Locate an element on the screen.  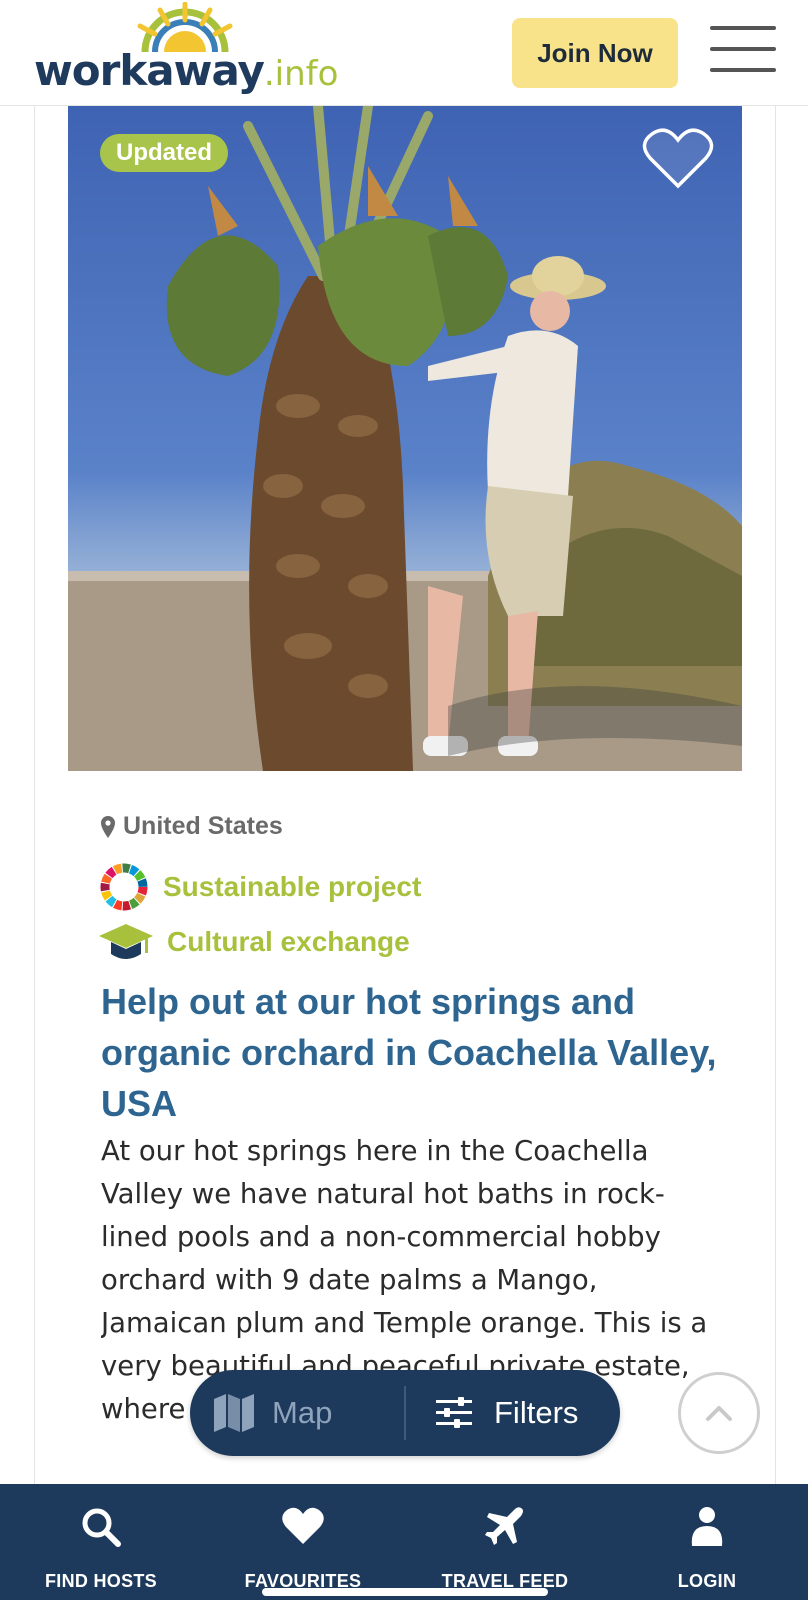
nav-label: FIND HOSTS is located at coordinates (100, 1581).